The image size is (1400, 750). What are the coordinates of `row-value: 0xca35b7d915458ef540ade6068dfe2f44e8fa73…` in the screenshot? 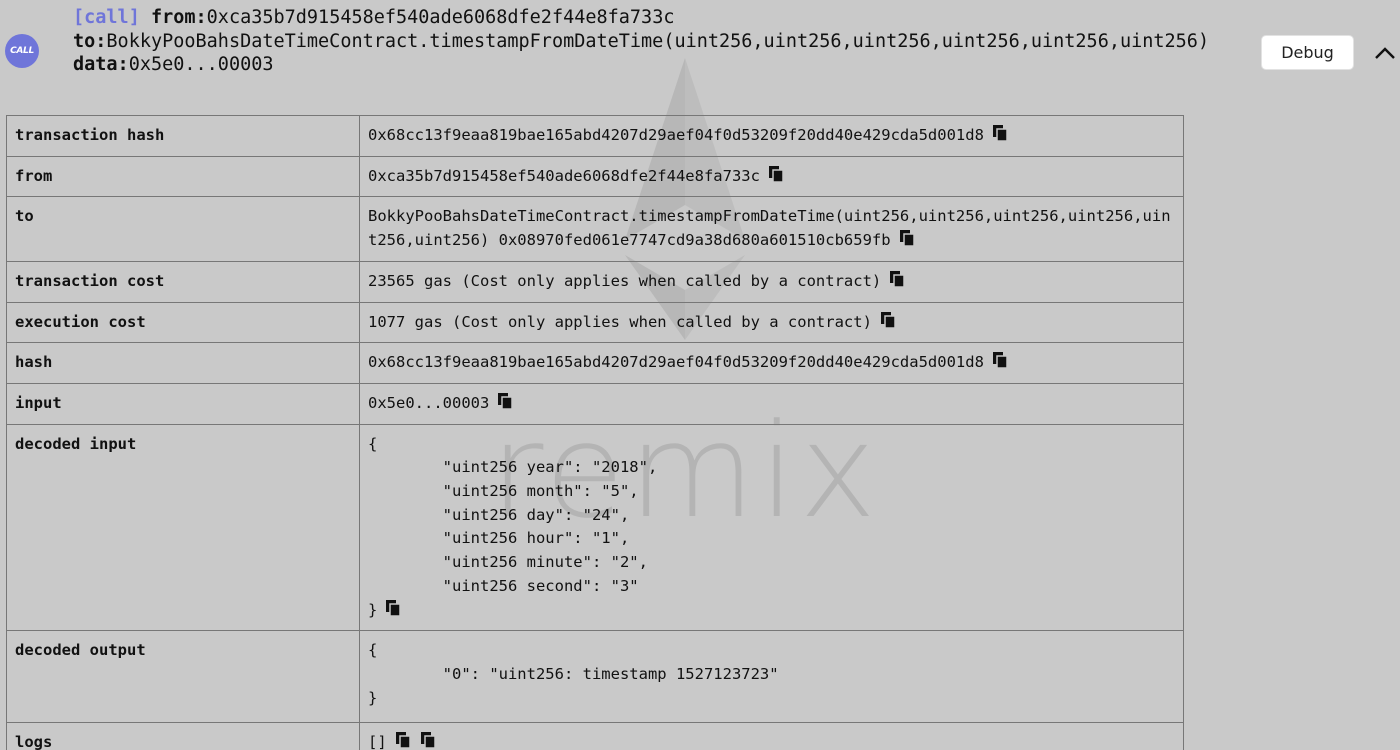 It's located at (564, 175).